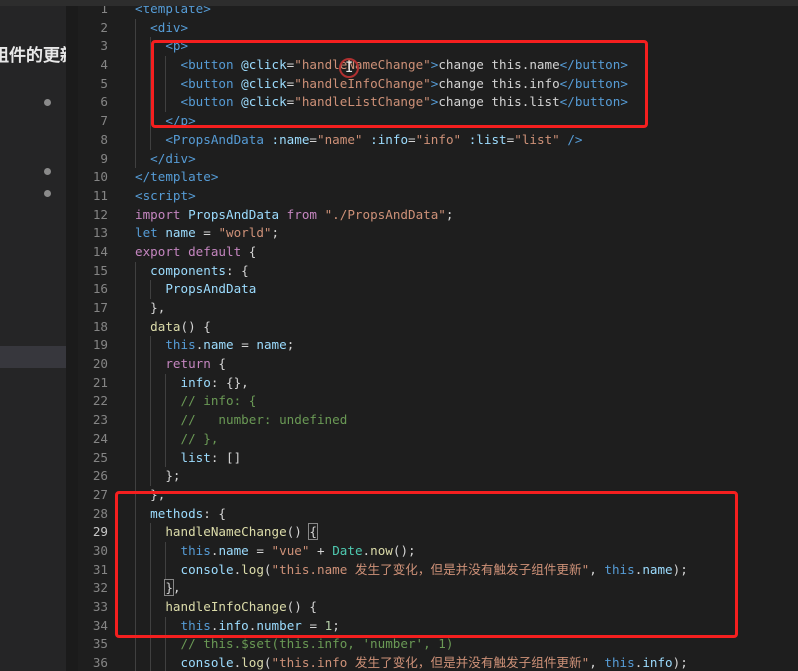 This screenshot has width=798, height=671. I want to click on text-cursor-icon: I, so click(349, 68).